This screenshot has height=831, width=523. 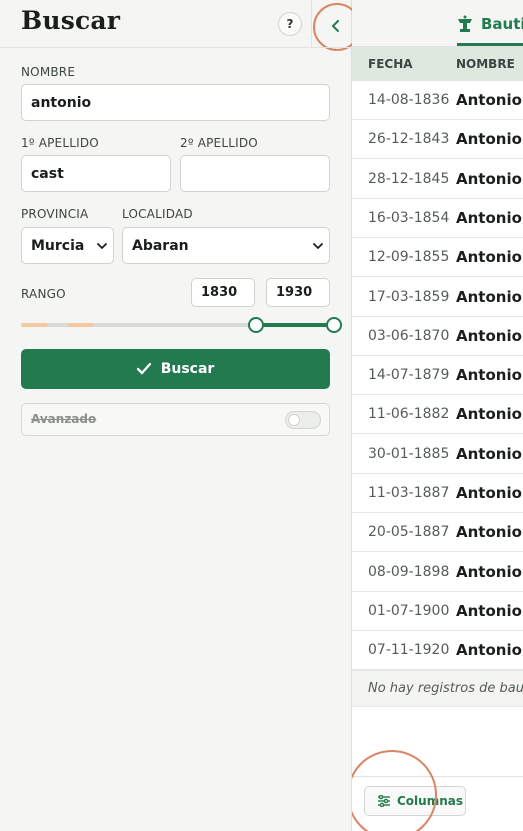 I want to click on localidad-label: LOCALIDAD, so click(x=157, y=214).